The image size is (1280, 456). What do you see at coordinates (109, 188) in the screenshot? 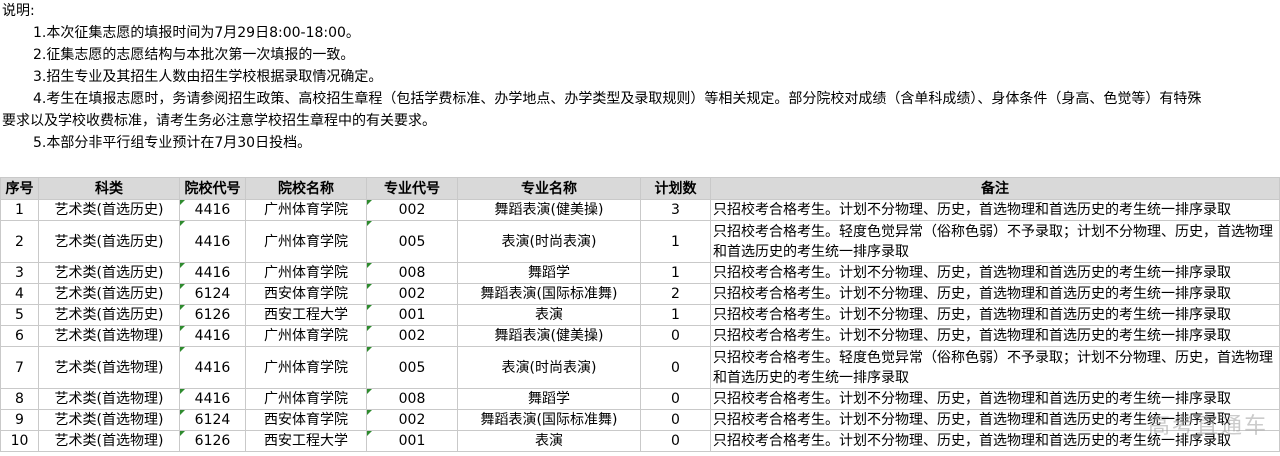
I see `col-header-category: 科类` at bounding box center [109, 188].